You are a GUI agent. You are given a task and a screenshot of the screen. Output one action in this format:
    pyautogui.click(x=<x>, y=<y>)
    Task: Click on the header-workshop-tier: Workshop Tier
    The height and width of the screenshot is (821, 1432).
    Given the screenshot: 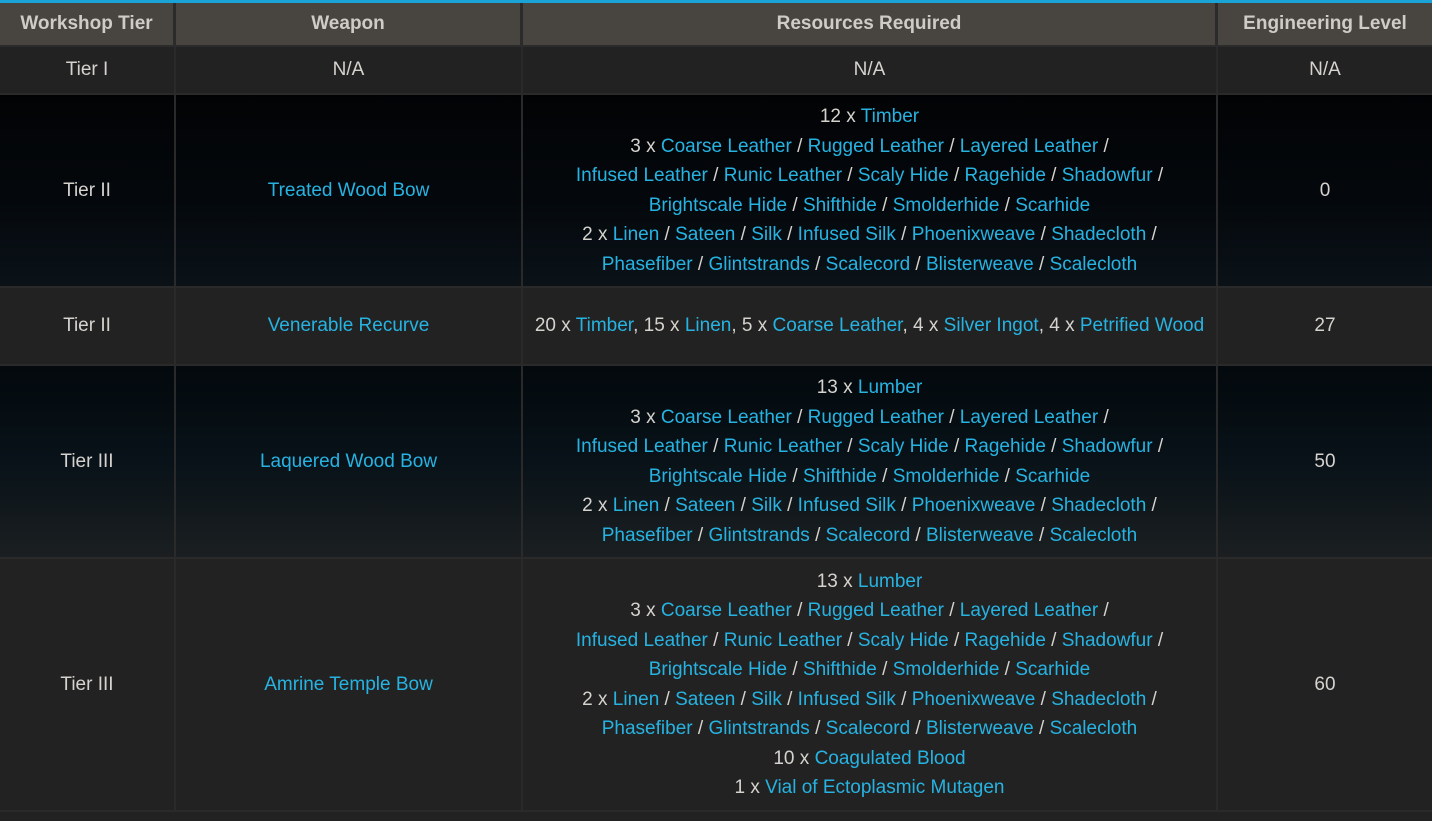 What is the action you would take?
    pyautogui.click(x=88, y=25)
    